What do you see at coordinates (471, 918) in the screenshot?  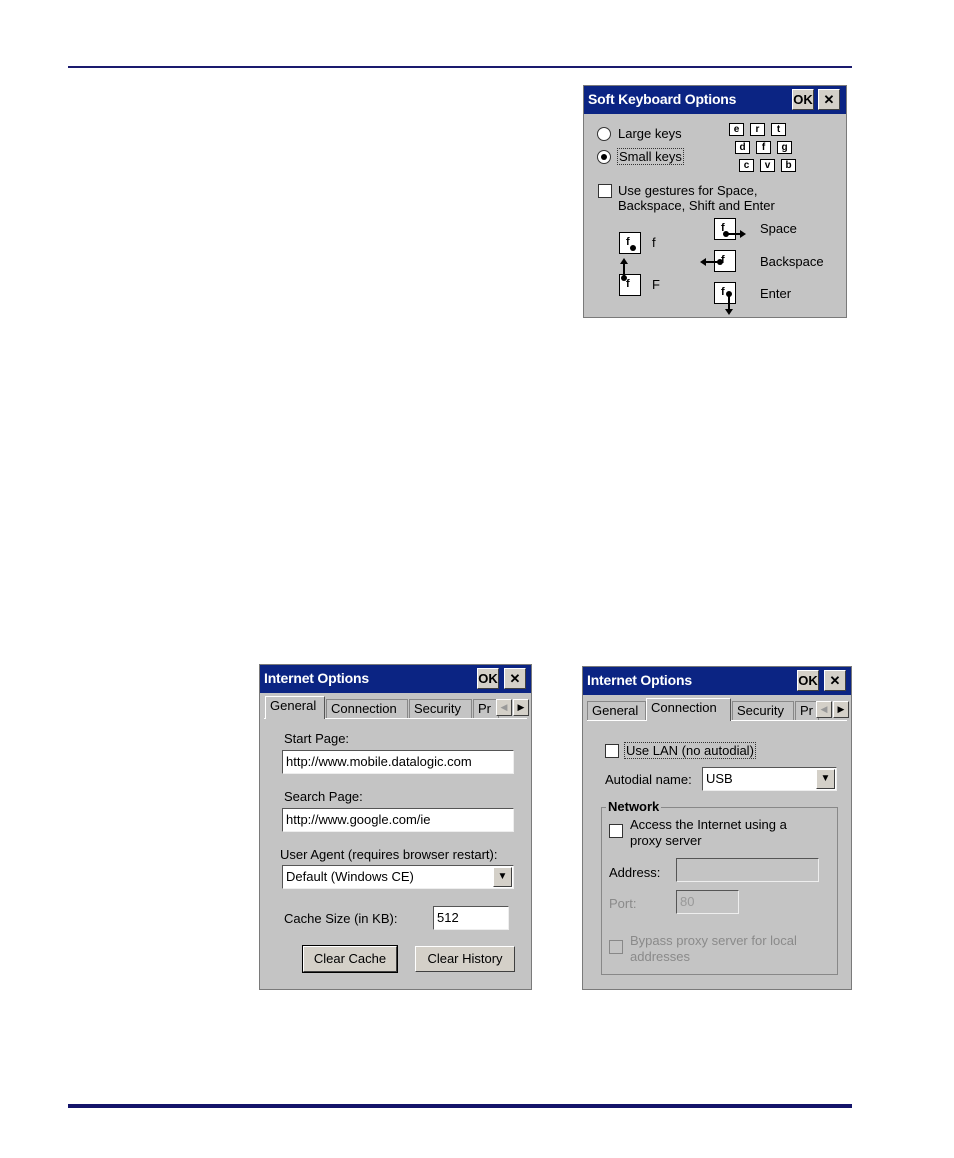 I see `cache-size-input: 512` at bounding box center [471, 918].